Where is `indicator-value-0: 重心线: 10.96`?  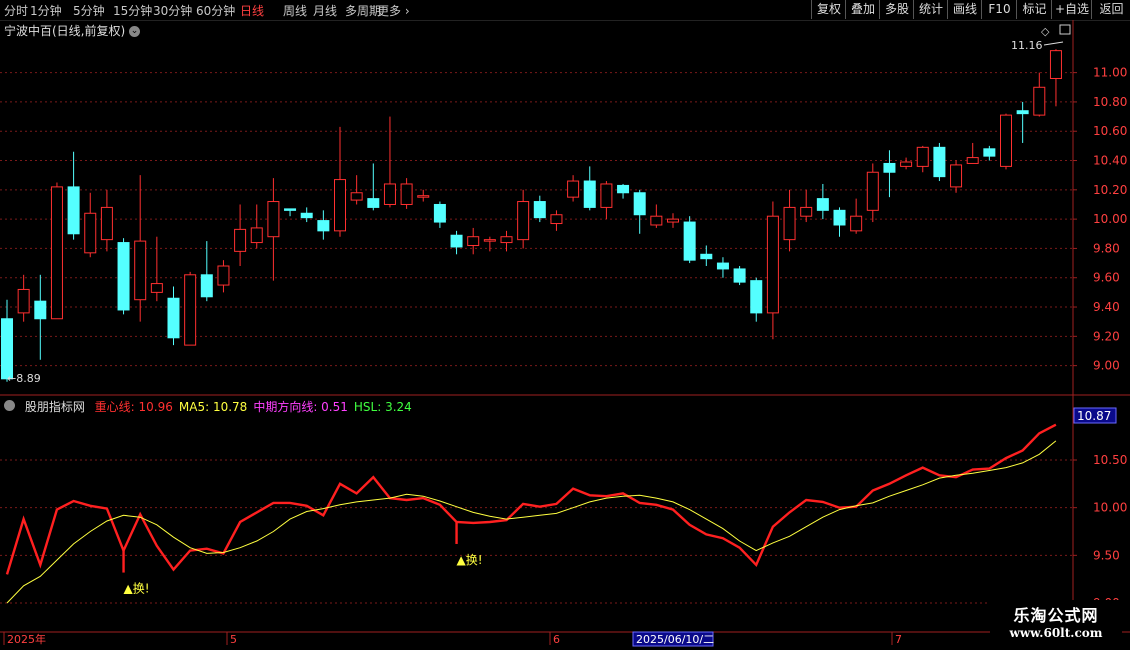 indicator-value-0: 重心线: 10.96 is located at coordinates (133, 407).